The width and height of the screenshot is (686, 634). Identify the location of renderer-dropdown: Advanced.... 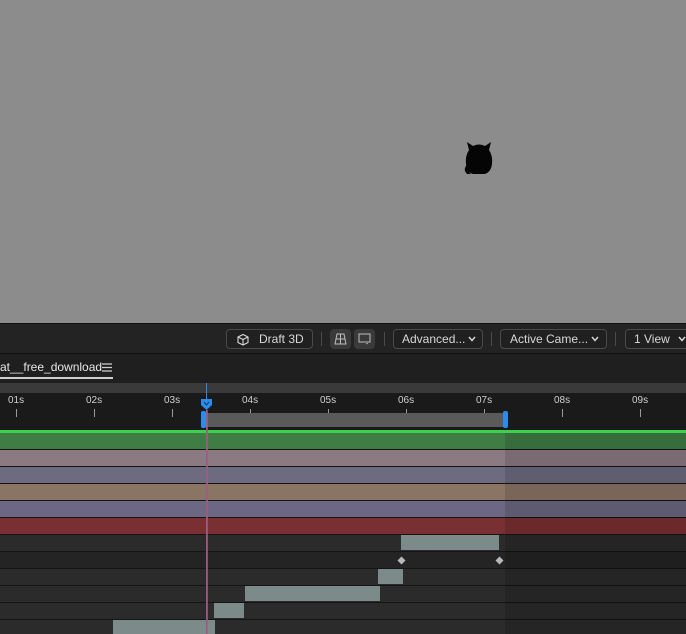
(438, 339).